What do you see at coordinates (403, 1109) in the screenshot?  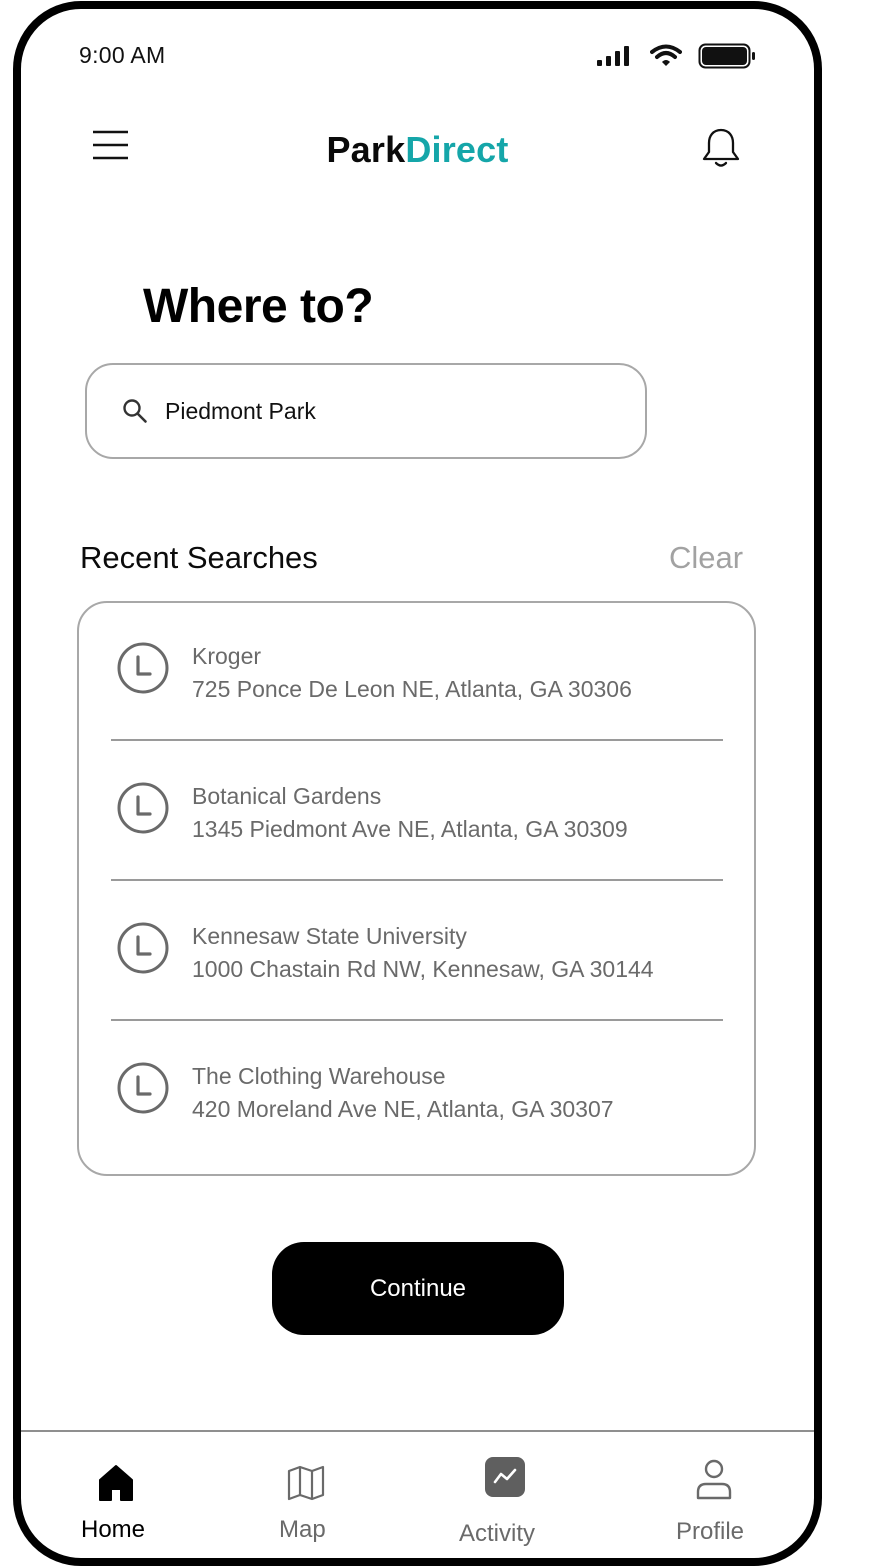 I see `recent-item-address: 420 Moreland Ave NE, Atlanta, GA 30307` at bounding box center [403, 1109].